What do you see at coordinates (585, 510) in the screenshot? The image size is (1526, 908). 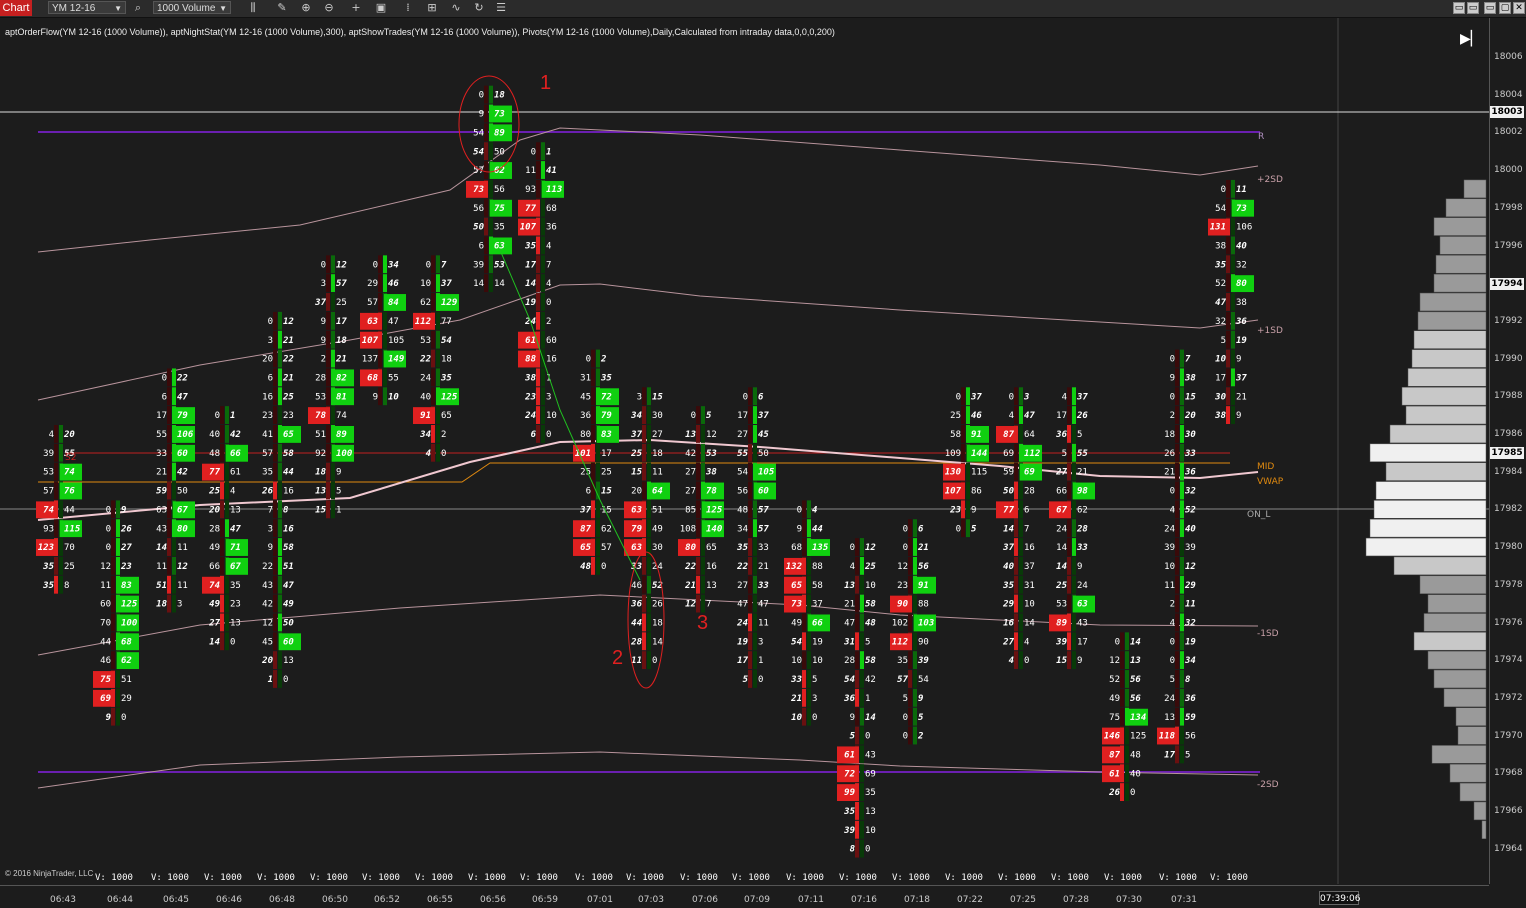 I see `bid-value: 37` at bounding box center [585, 510].